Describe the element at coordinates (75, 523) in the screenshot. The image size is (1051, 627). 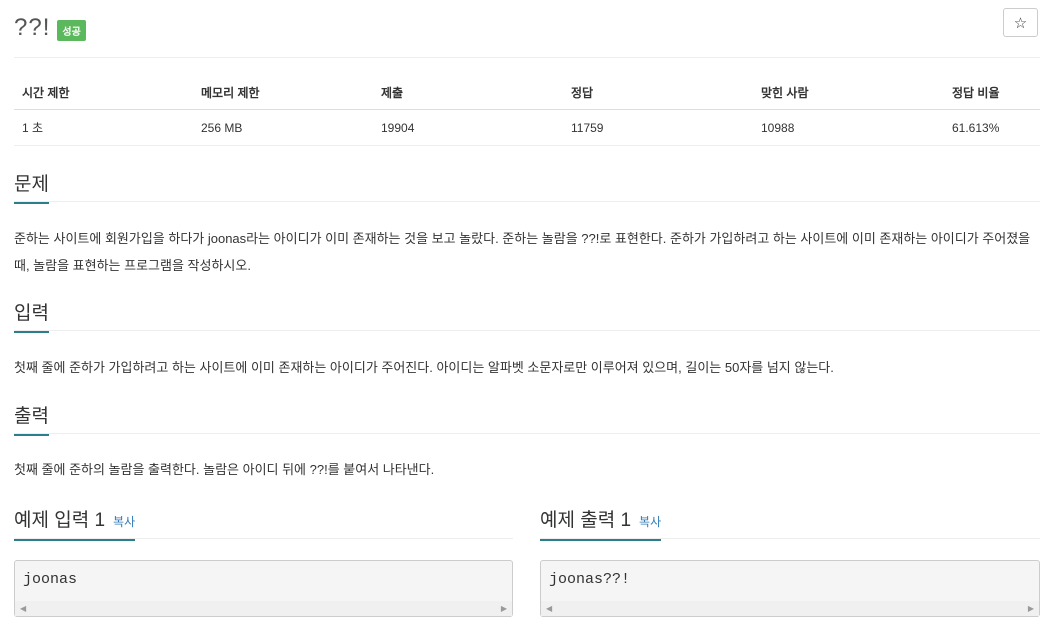
I see `sample-input-heading: 예제 입력 1 복사` at that location.